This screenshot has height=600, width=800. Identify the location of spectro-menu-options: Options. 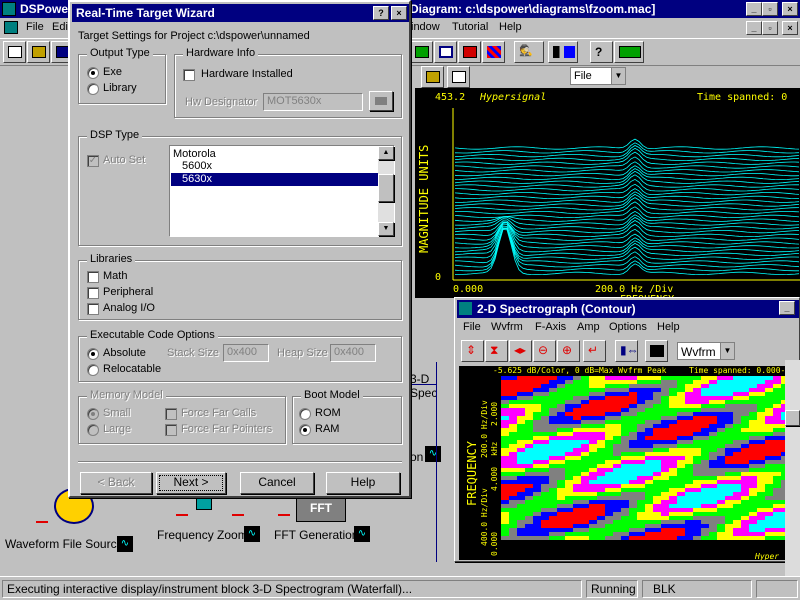
(628, 327).